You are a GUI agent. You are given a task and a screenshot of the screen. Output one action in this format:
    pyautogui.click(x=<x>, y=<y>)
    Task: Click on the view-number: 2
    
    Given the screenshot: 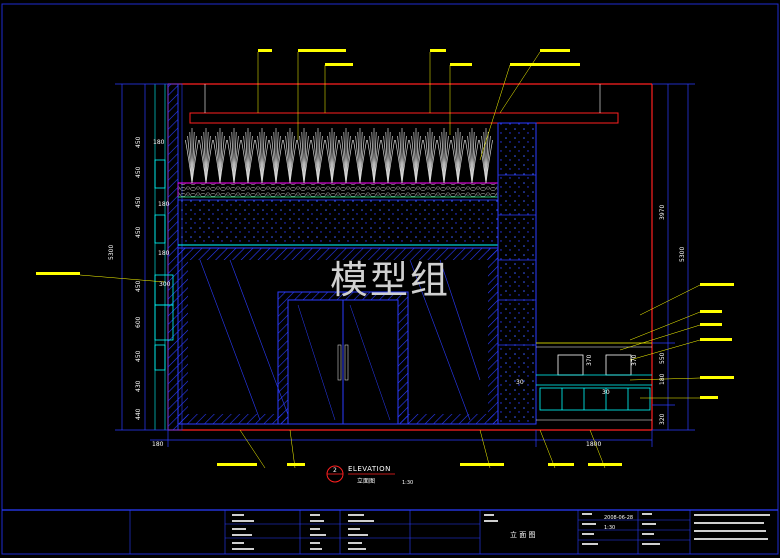 What is the action you would take?
    pyautogui.click(x=335, y=470)
    